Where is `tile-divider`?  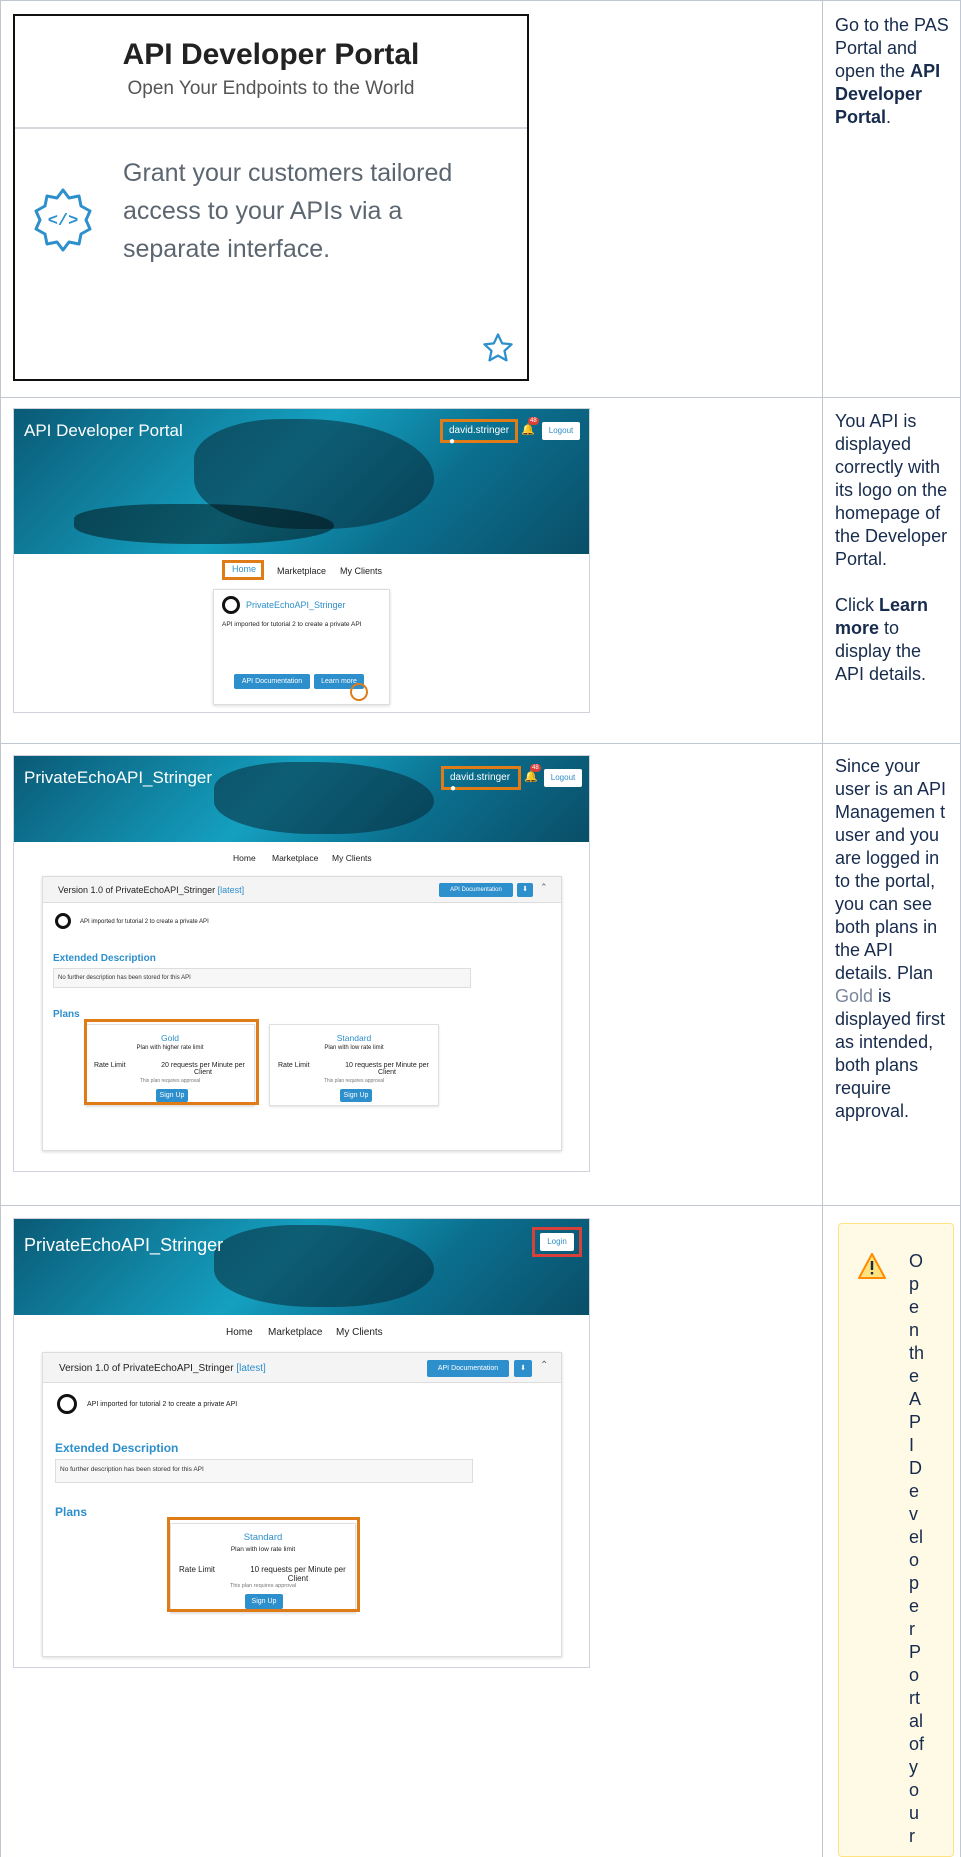
tile-divider is located at coordinates (271, 128).